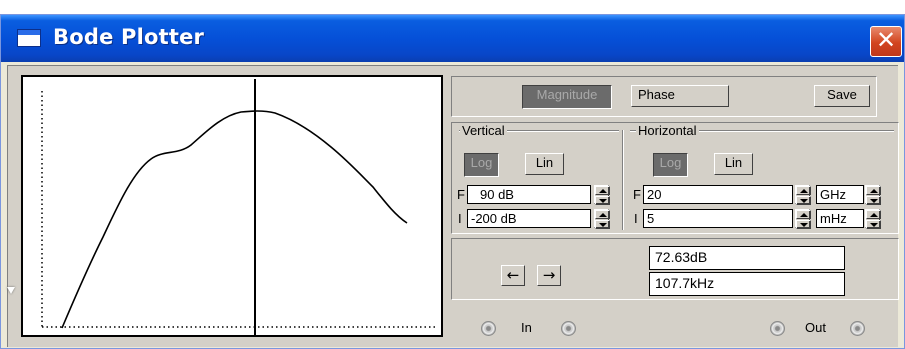 This screenshot has height=349, width=905. I want to click on vertical-final-spinner, so click(602, 195).